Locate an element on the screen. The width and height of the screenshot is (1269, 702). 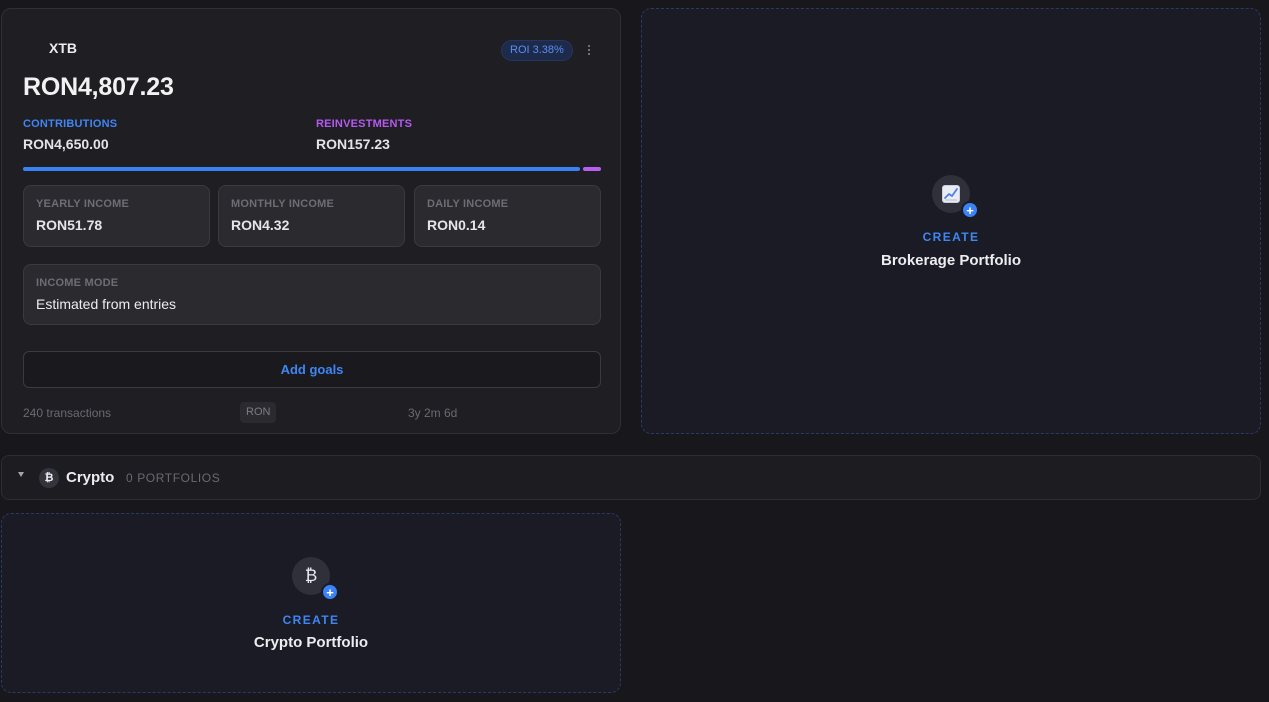
income-mode-value: Estimated from entries is located at coordinates (106, 304).